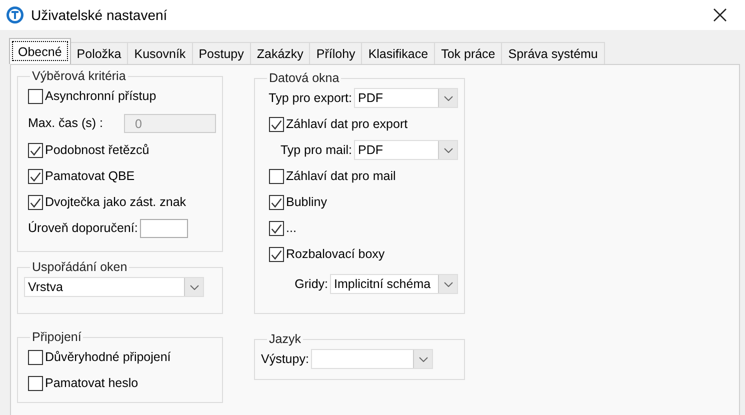 The image size is (745, 415). What do you see at coordinates (79, 76) in the screenshot?
I see `group-title: Výběrová kritéria` at bounding box center [79, 76].